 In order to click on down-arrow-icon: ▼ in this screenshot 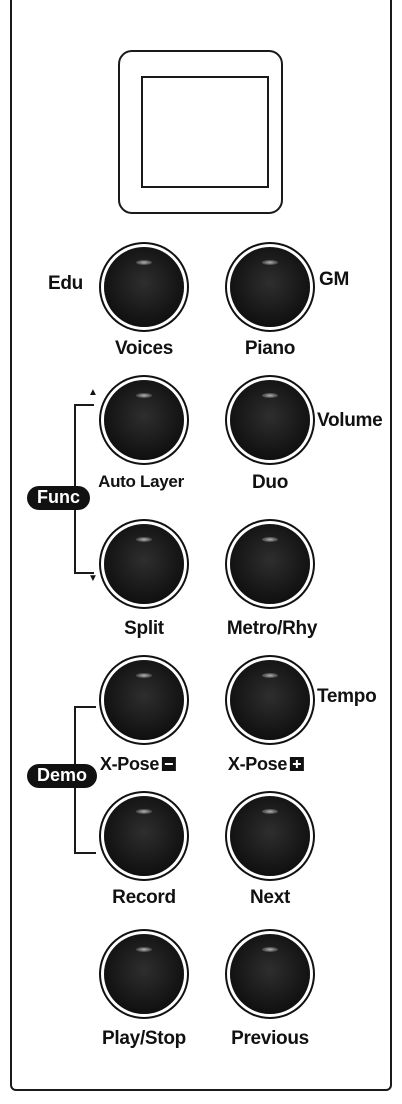, I will do `click(93, 578)`.